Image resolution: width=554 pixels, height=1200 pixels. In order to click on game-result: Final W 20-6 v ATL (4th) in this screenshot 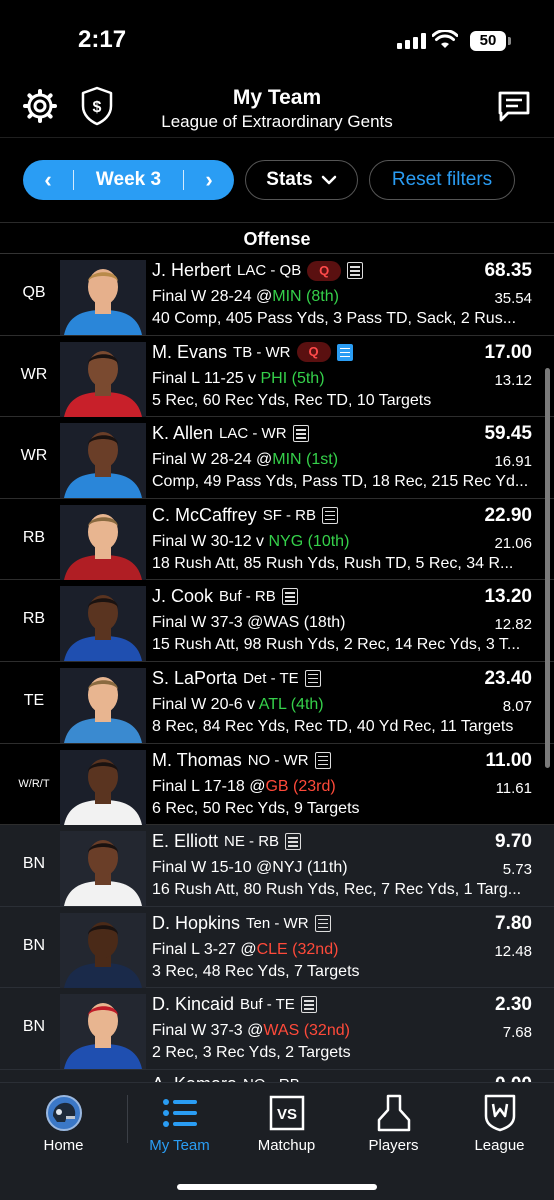, I will do `click(238, 705)`.